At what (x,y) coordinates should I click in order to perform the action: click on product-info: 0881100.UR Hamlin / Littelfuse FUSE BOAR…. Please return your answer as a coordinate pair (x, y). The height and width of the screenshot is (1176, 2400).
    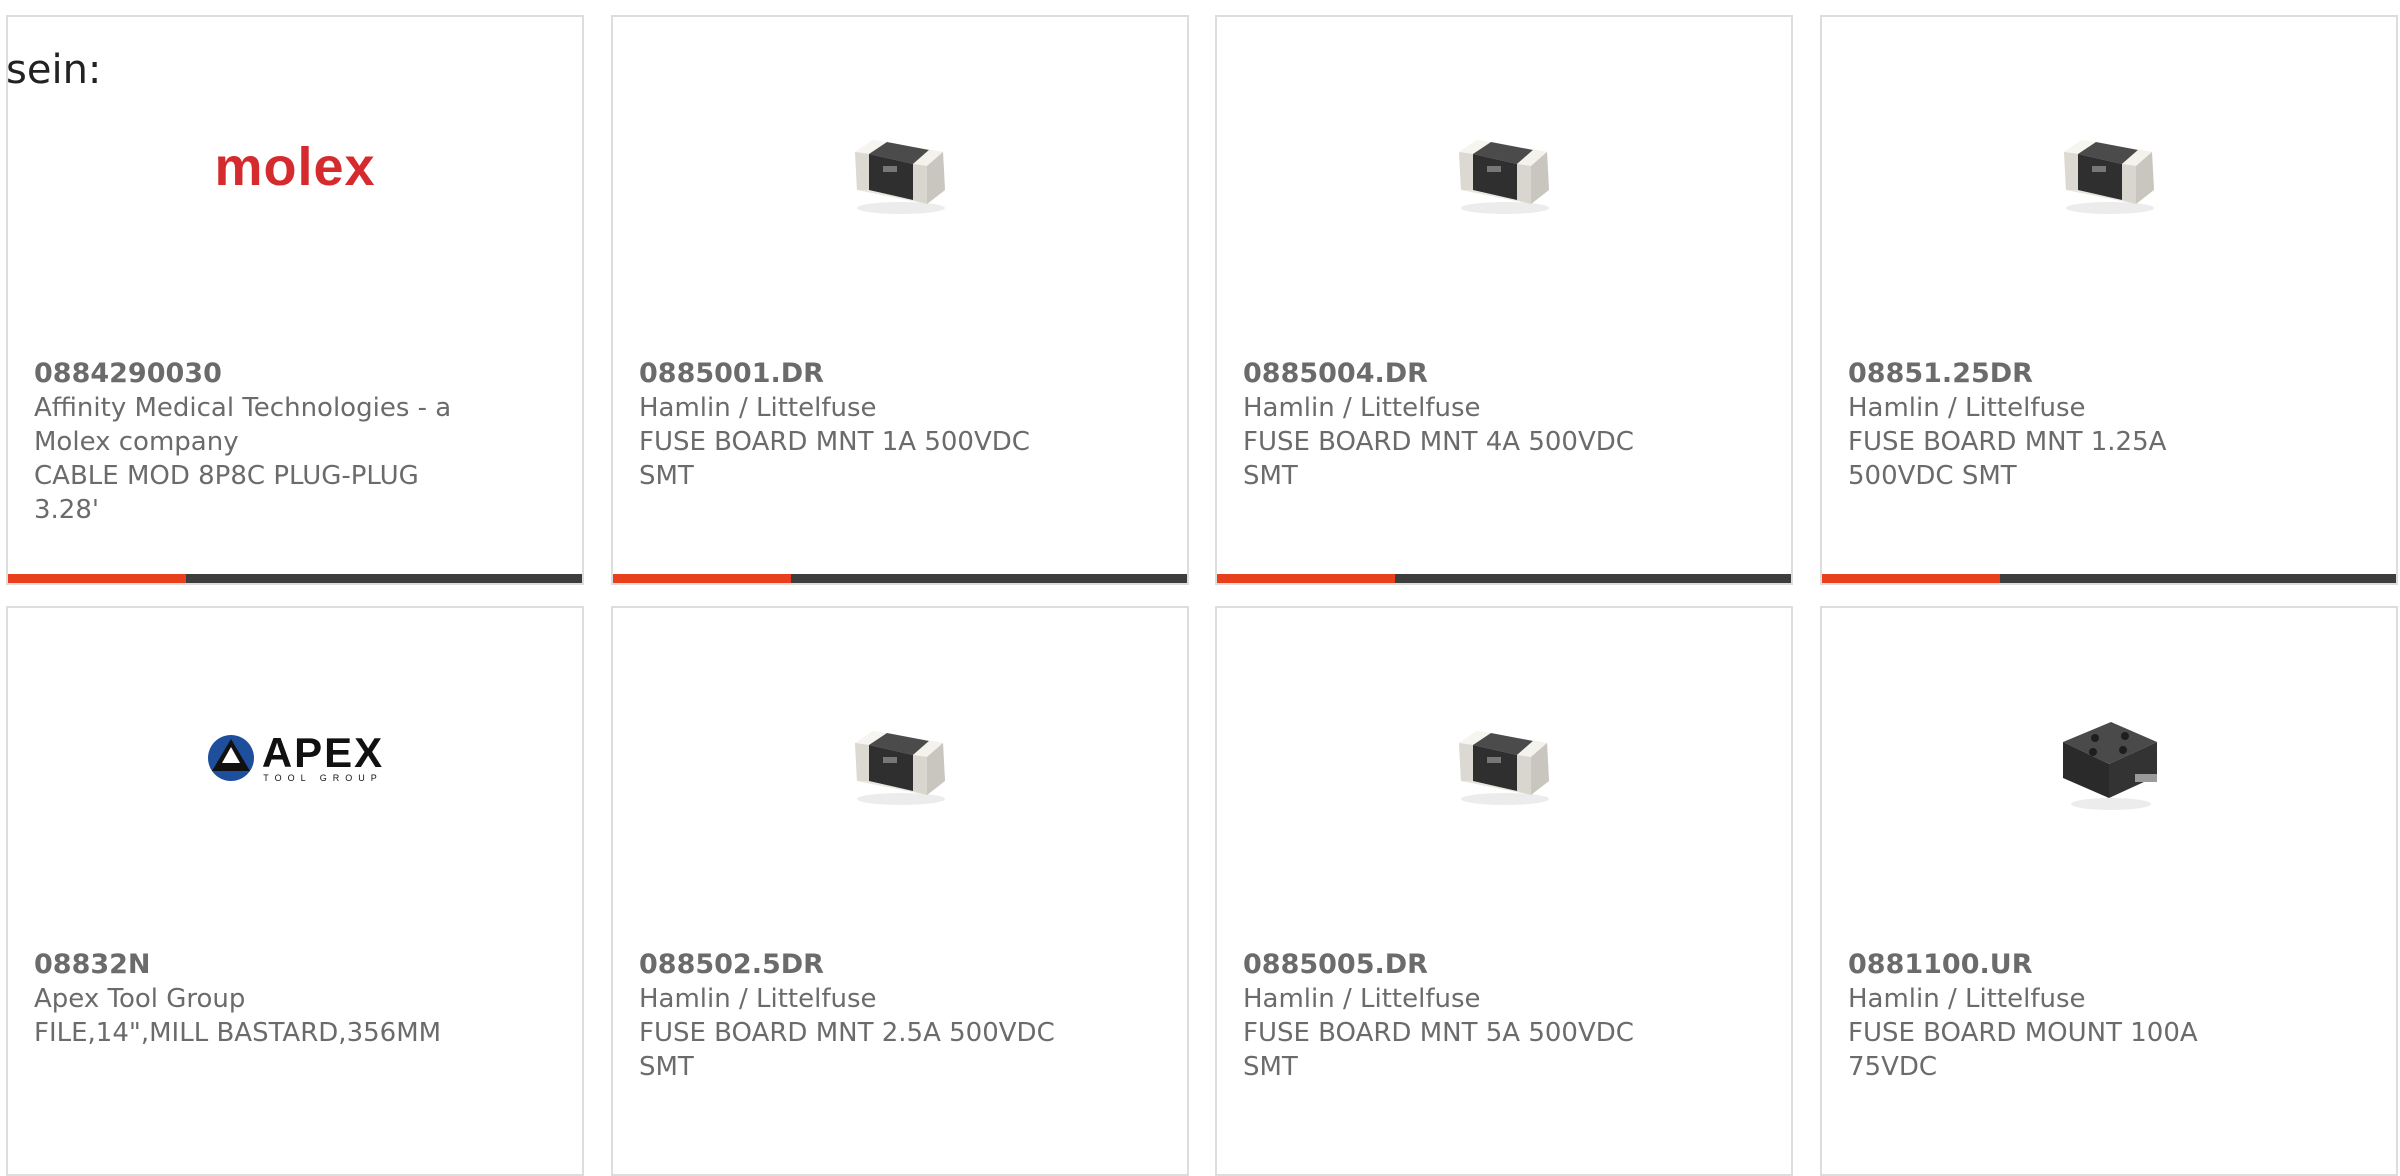
    Looking at the image, I should click on (2058, 1016).